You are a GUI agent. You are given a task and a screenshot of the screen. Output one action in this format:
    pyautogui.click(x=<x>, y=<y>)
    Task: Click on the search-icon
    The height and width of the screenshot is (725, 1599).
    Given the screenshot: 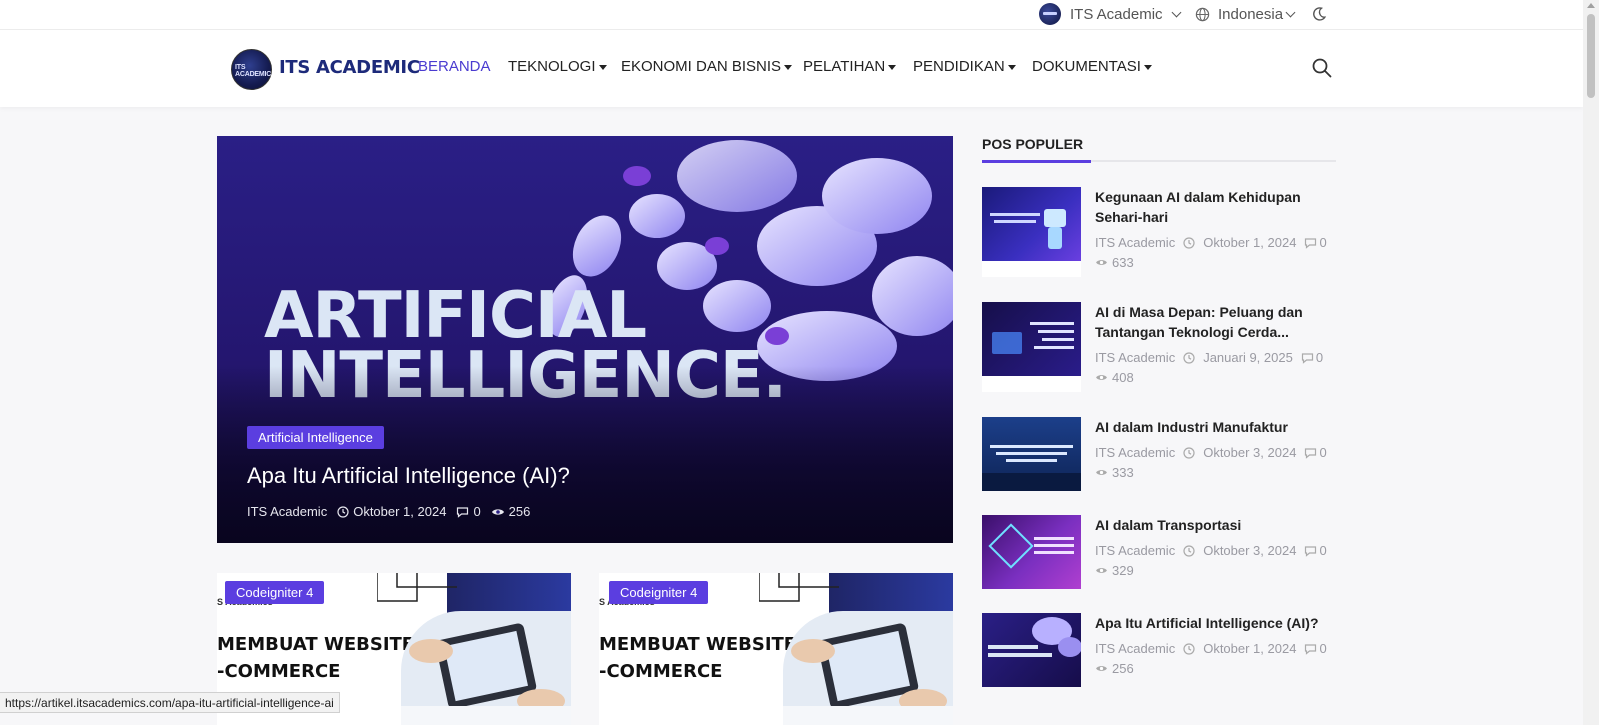 What is the action you would take?
    pyautogui.click(x=1322, y=68)
    